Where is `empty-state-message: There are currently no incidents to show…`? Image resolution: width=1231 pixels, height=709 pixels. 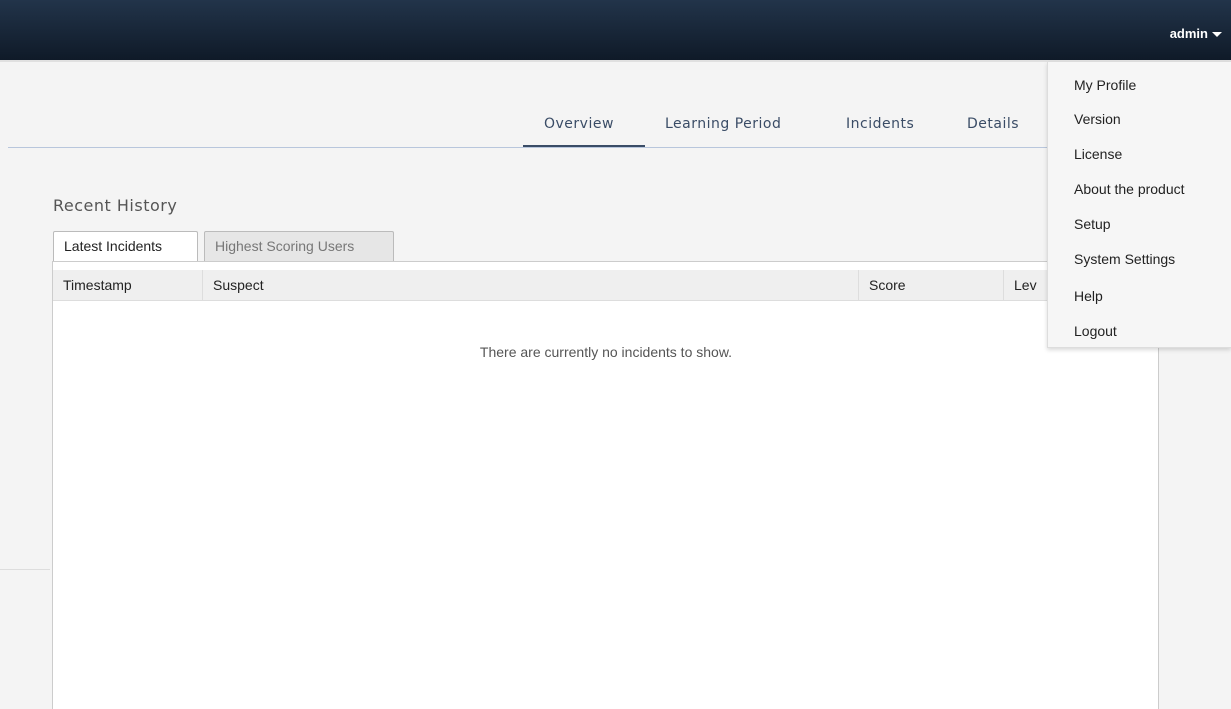
empty-state-message: There are currently no incidents to show… is located at coordinates (606, 352).